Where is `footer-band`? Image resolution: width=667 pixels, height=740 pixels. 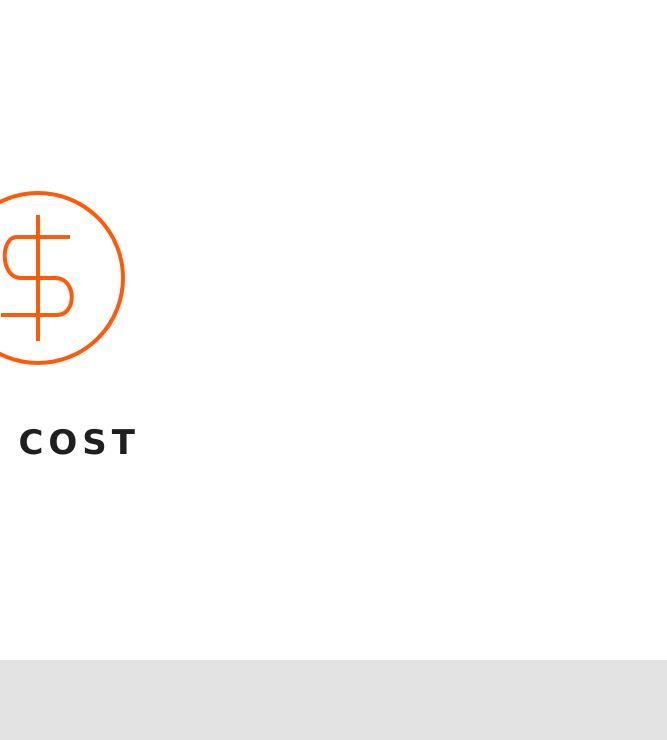 footer-band is located at coordinates (333, 700).